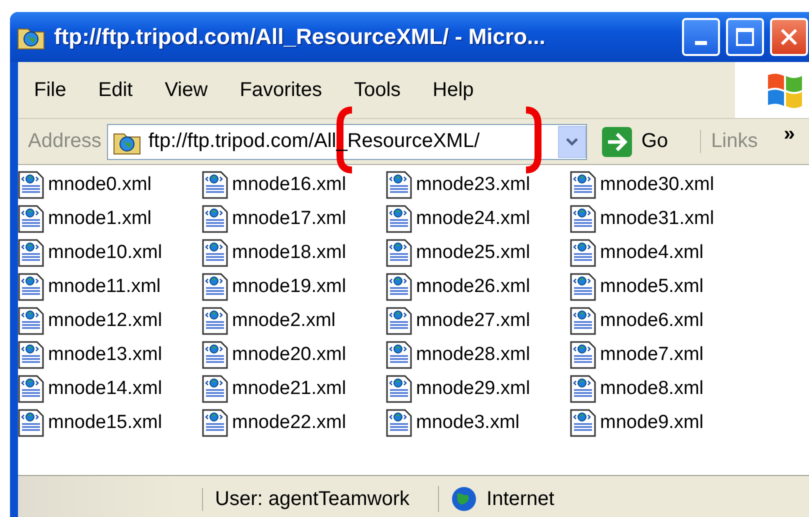  I want to click on maximize-icon, so click(745, 37).